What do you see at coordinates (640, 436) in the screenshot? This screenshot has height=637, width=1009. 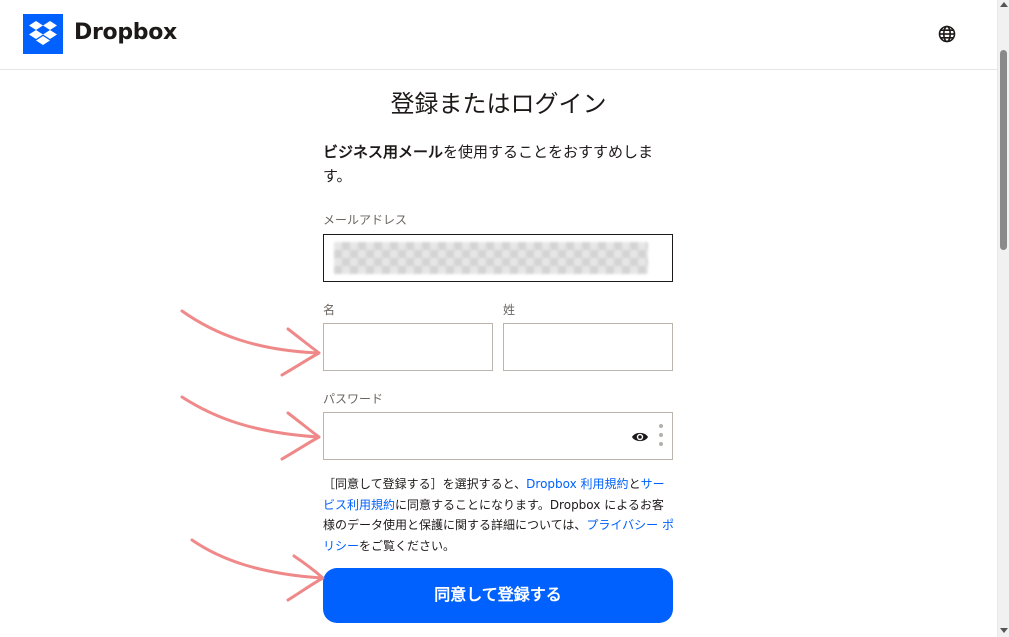 I see `eye-icon` at bounding box center [640, 436].